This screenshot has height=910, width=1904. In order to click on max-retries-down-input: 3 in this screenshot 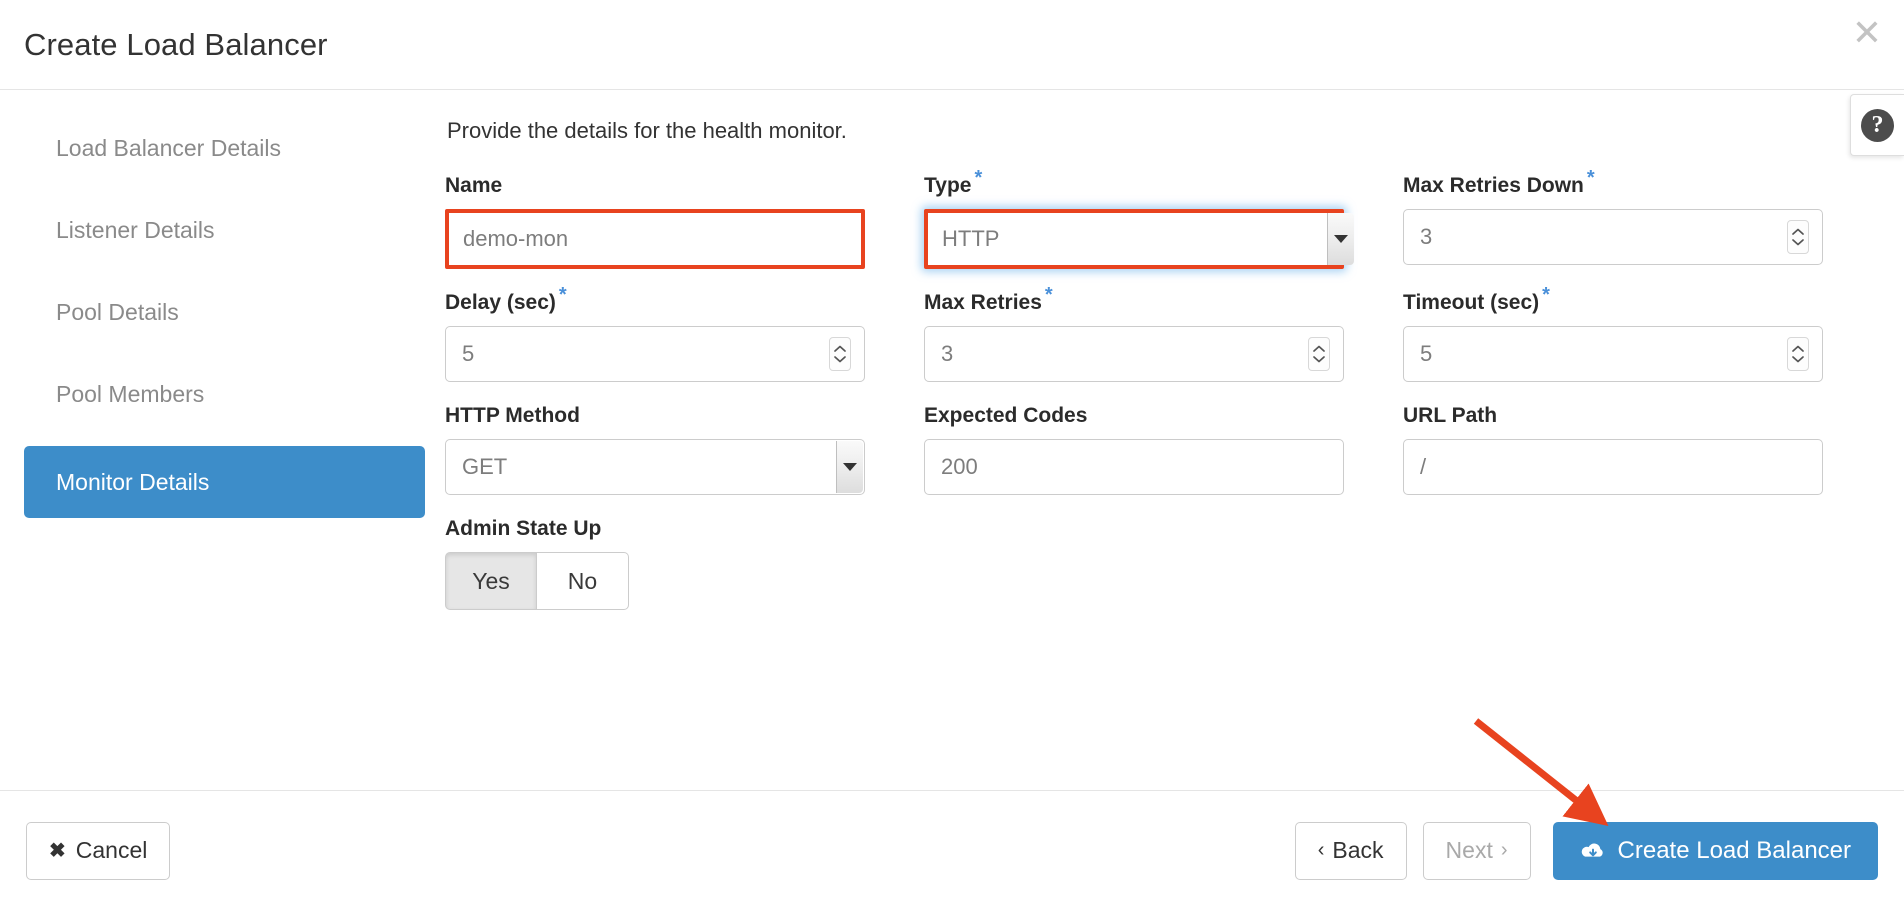, I will do `click(1613, 237)`.